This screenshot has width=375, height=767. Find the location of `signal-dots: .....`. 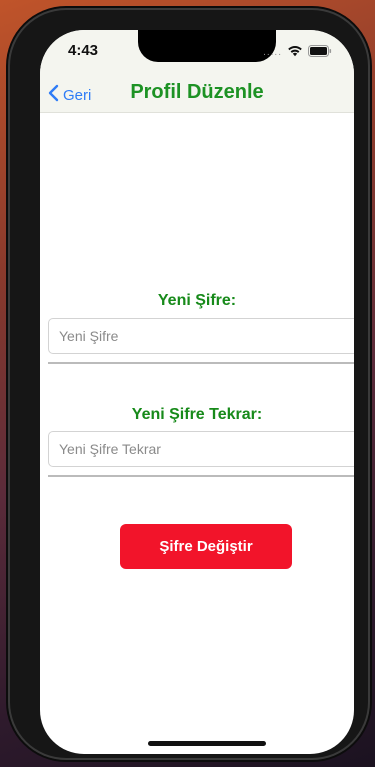

signal-dots: ..... is located at coordinates (272, 52).